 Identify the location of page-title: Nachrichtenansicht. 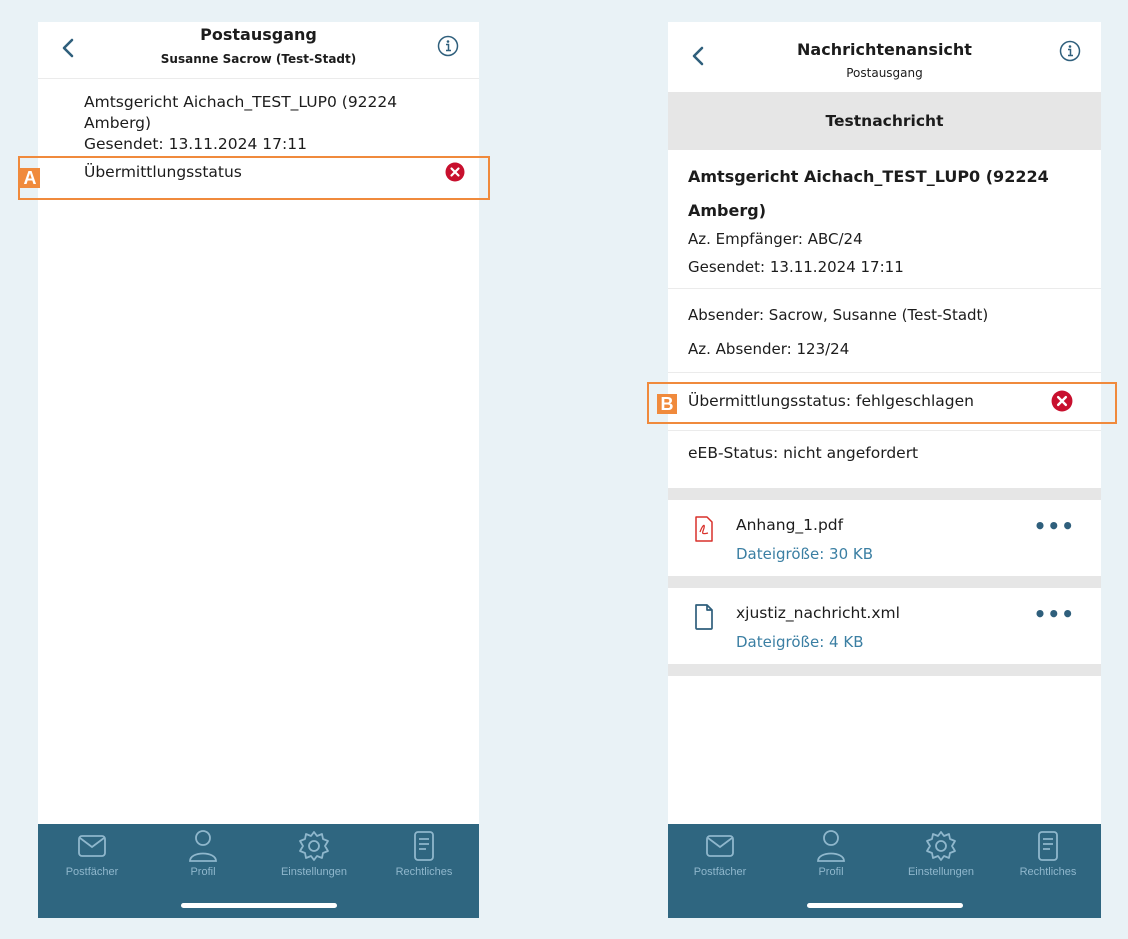
(884, 49).